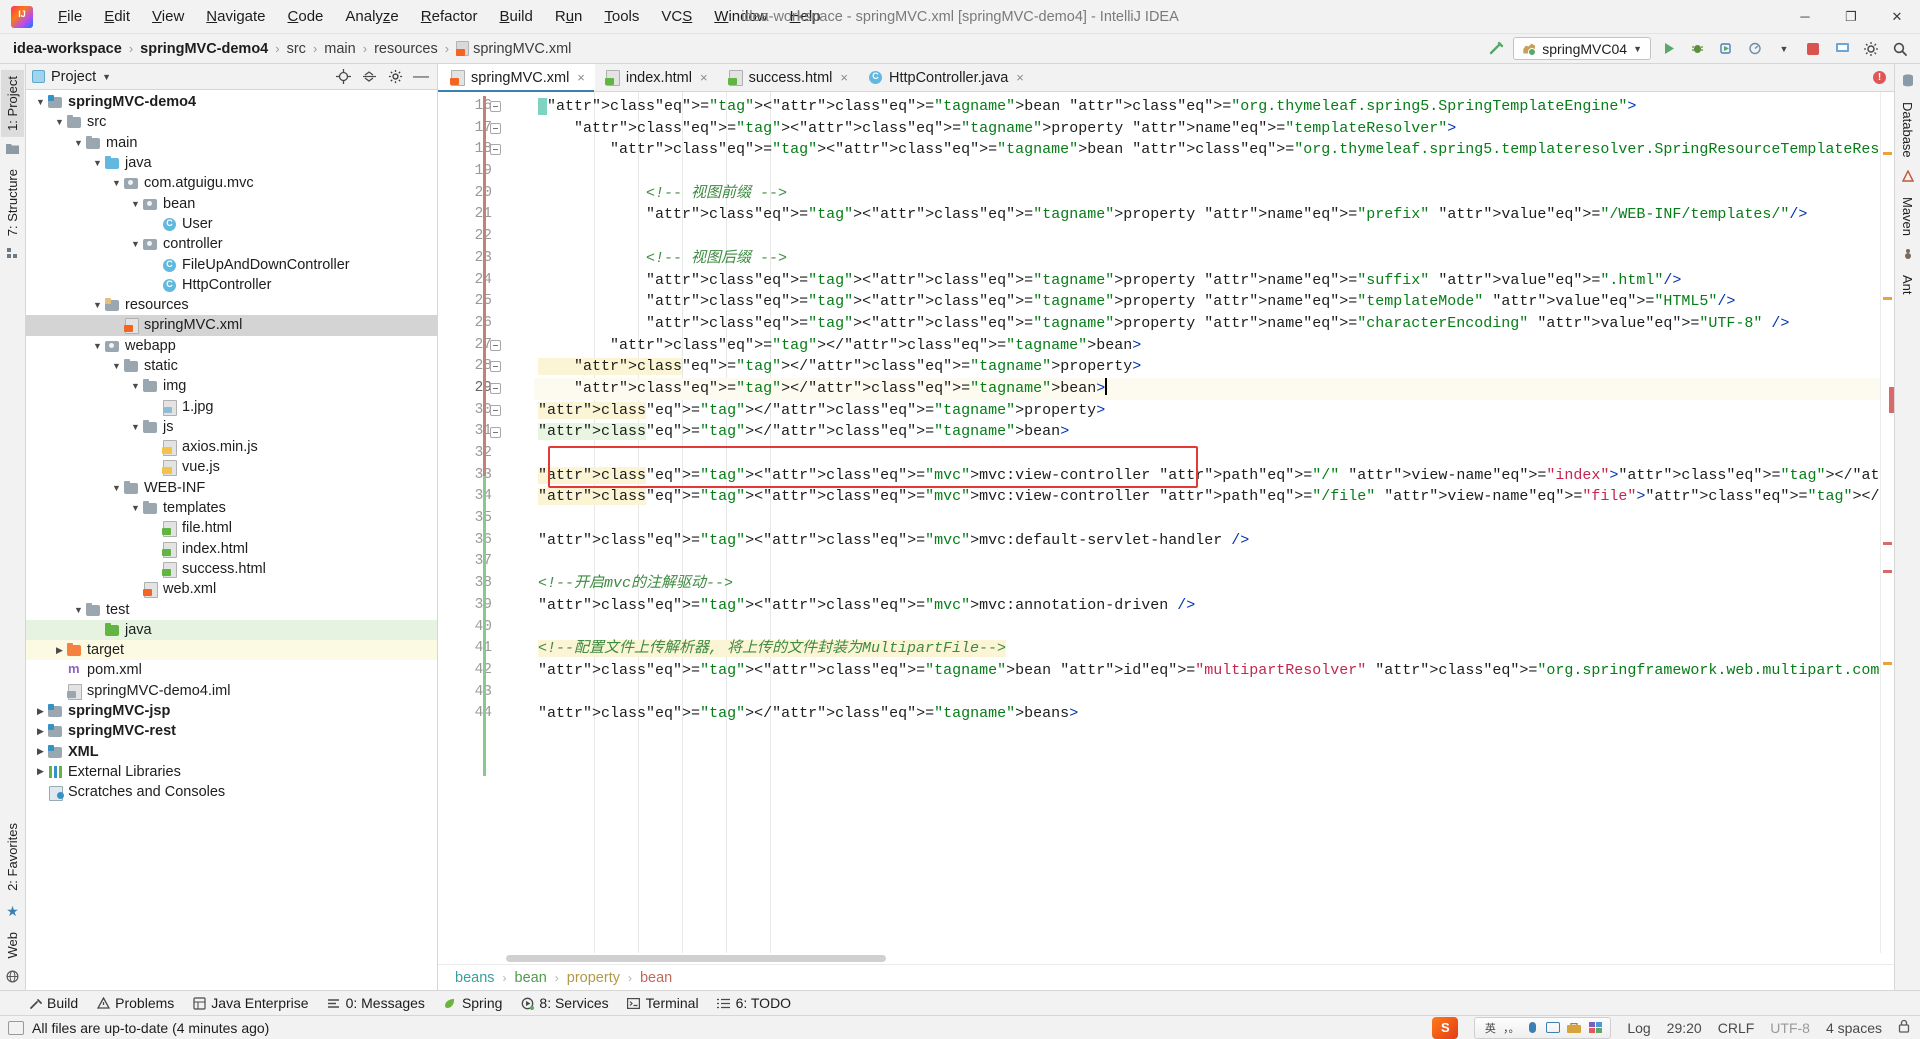 The image size is (1920, 1039). What do you see at coordinates (231, 163) in the screenshot?
I see `tree-node-java: ▼ java` at bounding box center [231, 163].